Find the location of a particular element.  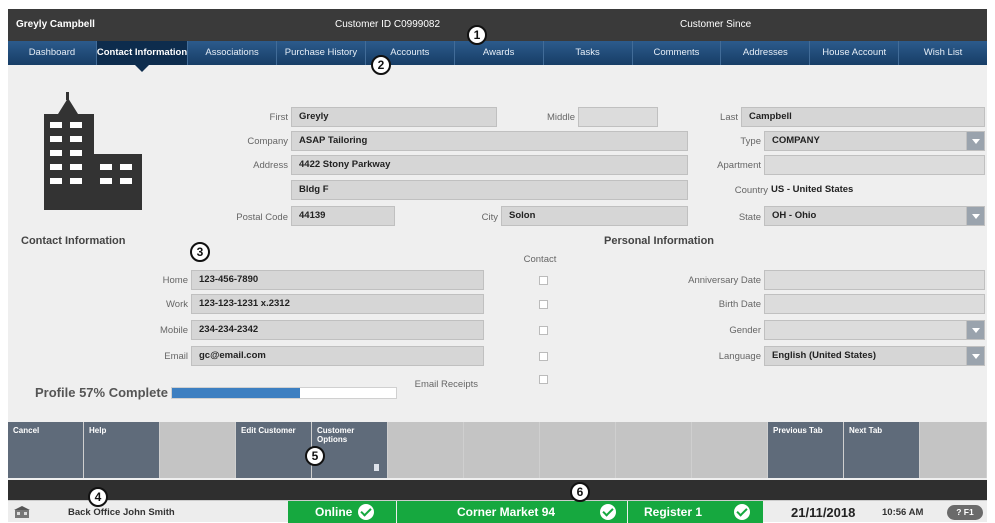

postal-code-label: Postal Code is located at coordinates (262, 217).